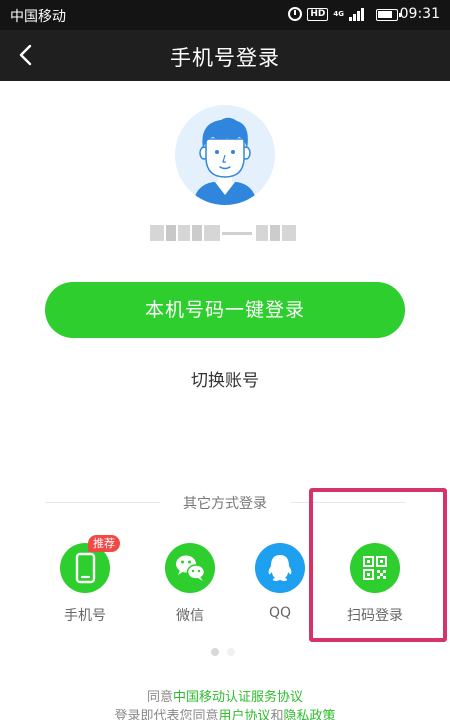  Describe the element at coordinates (244, 714) in the screenshot. I see `user-agreement-link: 用户协议` at that location.